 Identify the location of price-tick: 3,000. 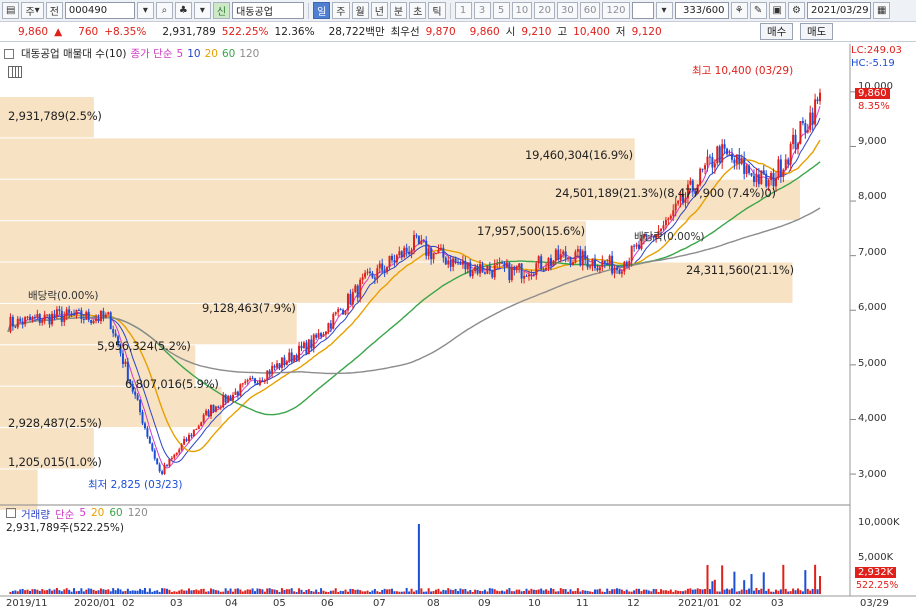
(872, 474).